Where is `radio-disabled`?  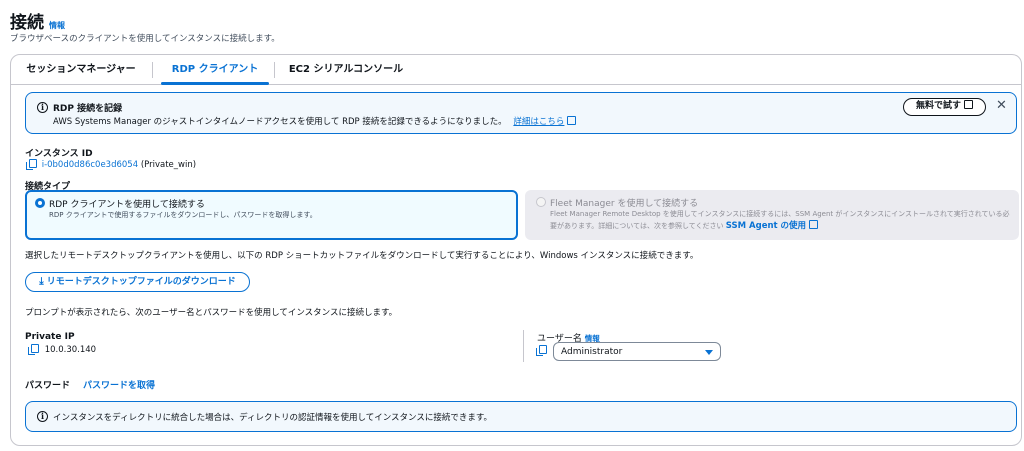
radio-disabled is located at coordinates (541, 202).